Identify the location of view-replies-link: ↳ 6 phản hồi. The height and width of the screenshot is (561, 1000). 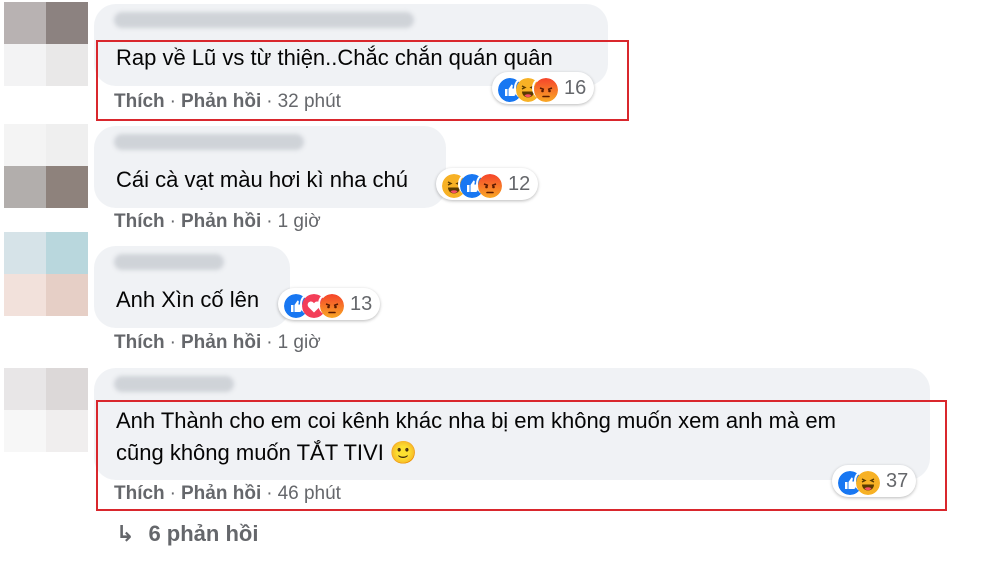
(187, 534).